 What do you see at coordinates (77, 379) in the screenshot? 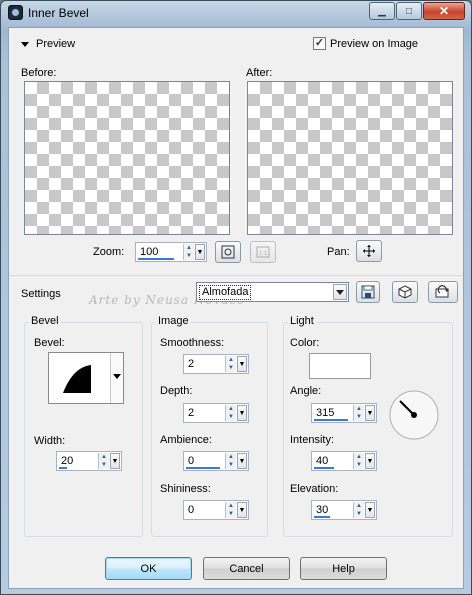
I see `bevel-shape-icon` at bounding box center [77, 379].